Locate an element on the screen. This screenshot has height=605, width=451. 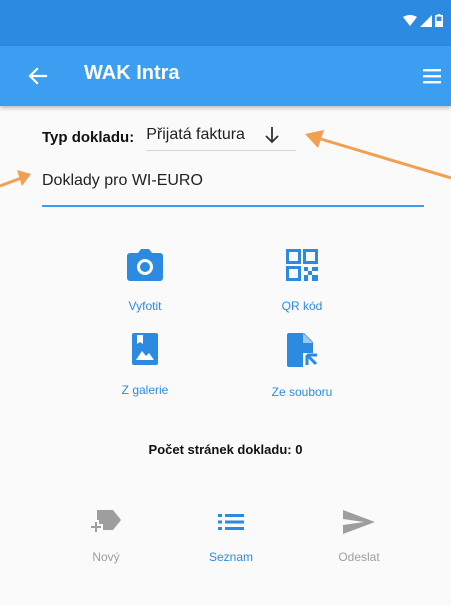
take-photo-button: Vyfotit is located at coordinates (145, 281).